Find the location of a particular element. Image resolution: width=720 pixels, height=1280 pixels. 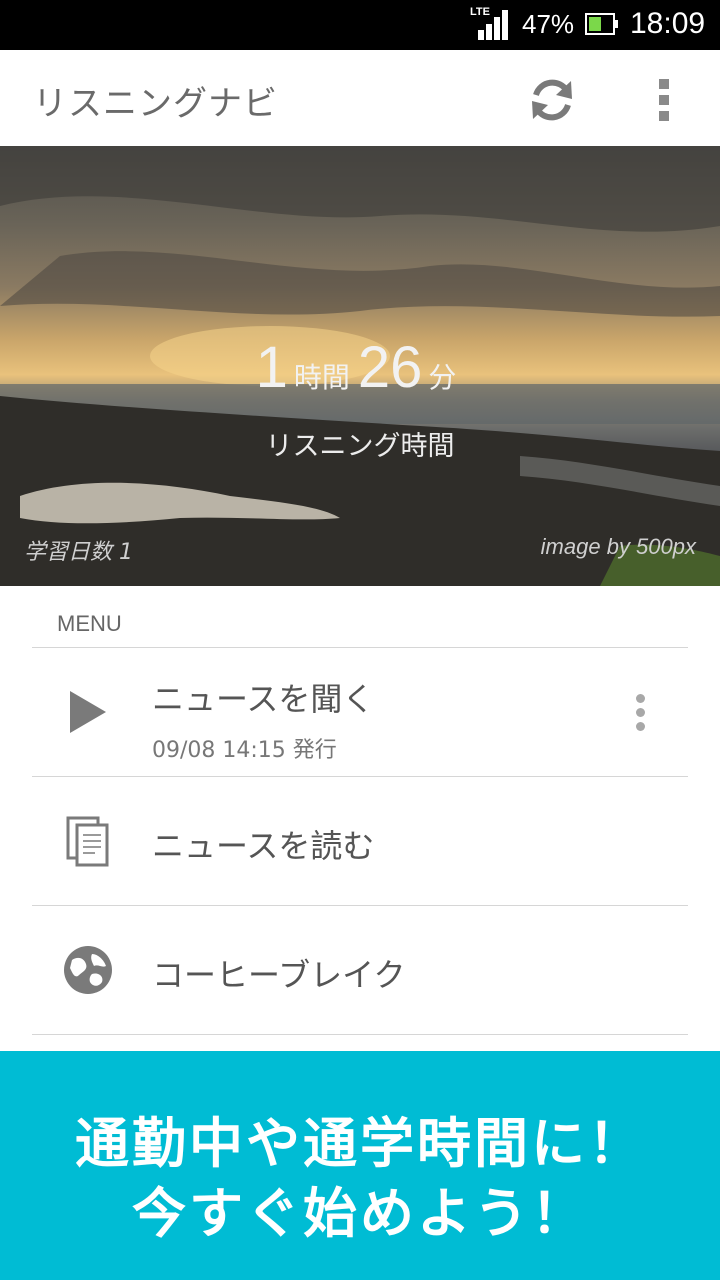

more-vert-button is located at coordinates (640, 712).